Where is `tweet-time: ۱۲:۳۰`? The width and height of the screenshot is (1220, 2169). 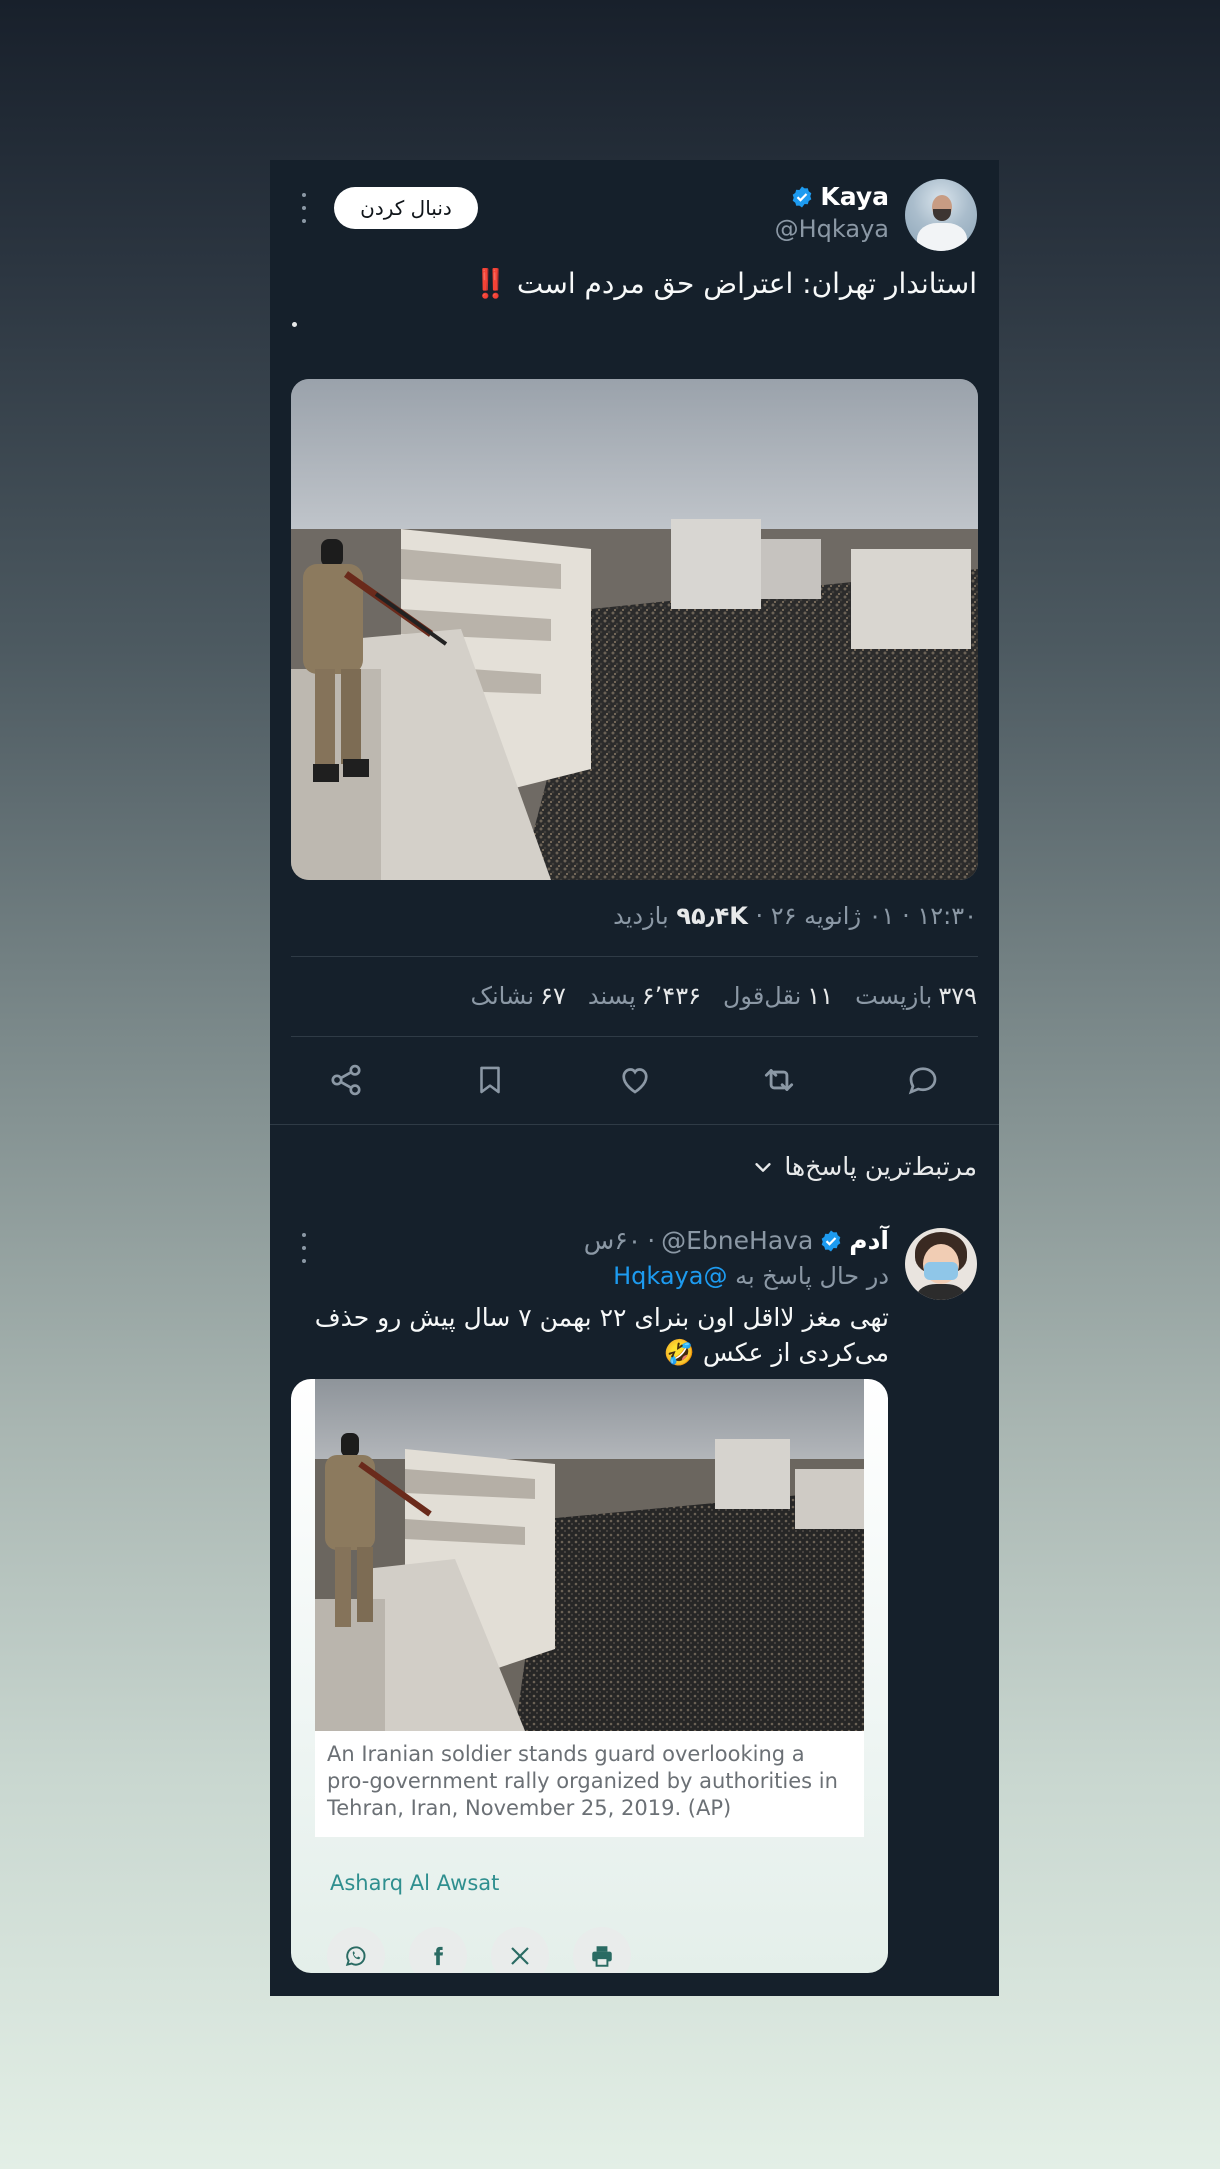 tweet-time: ۱۲:۳۰ is located at coordinates (947, 916).